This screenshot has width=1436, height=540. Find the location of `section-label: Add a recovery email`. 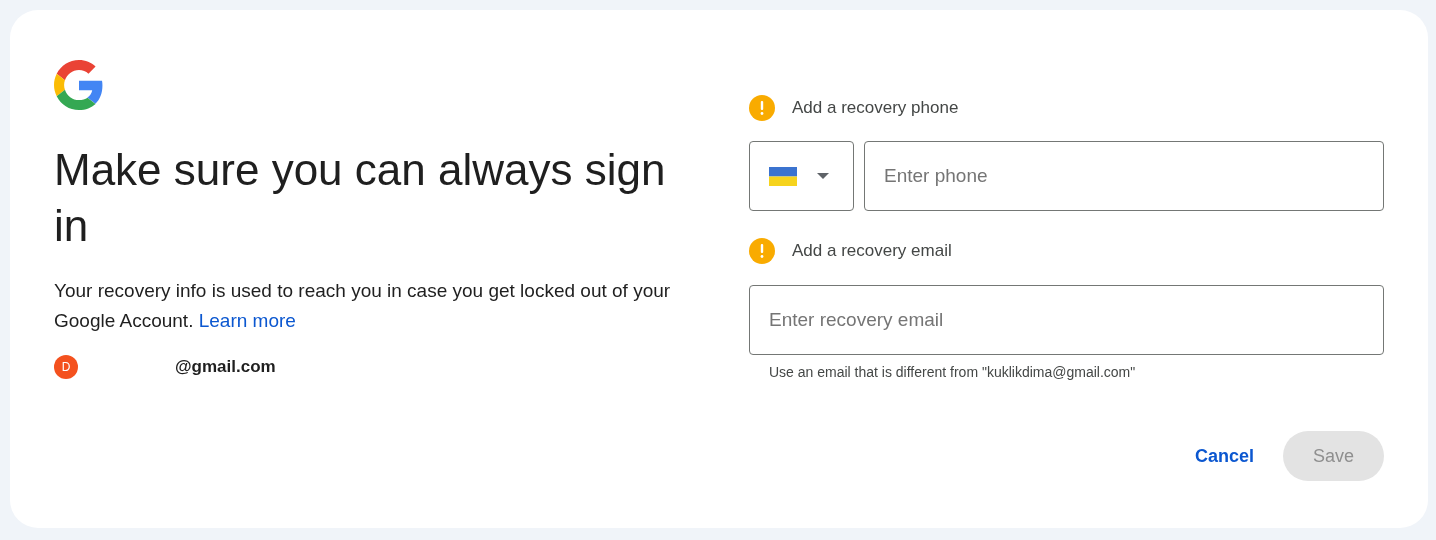

section-label: Add a recovery email is located at coordinates (872, 251).